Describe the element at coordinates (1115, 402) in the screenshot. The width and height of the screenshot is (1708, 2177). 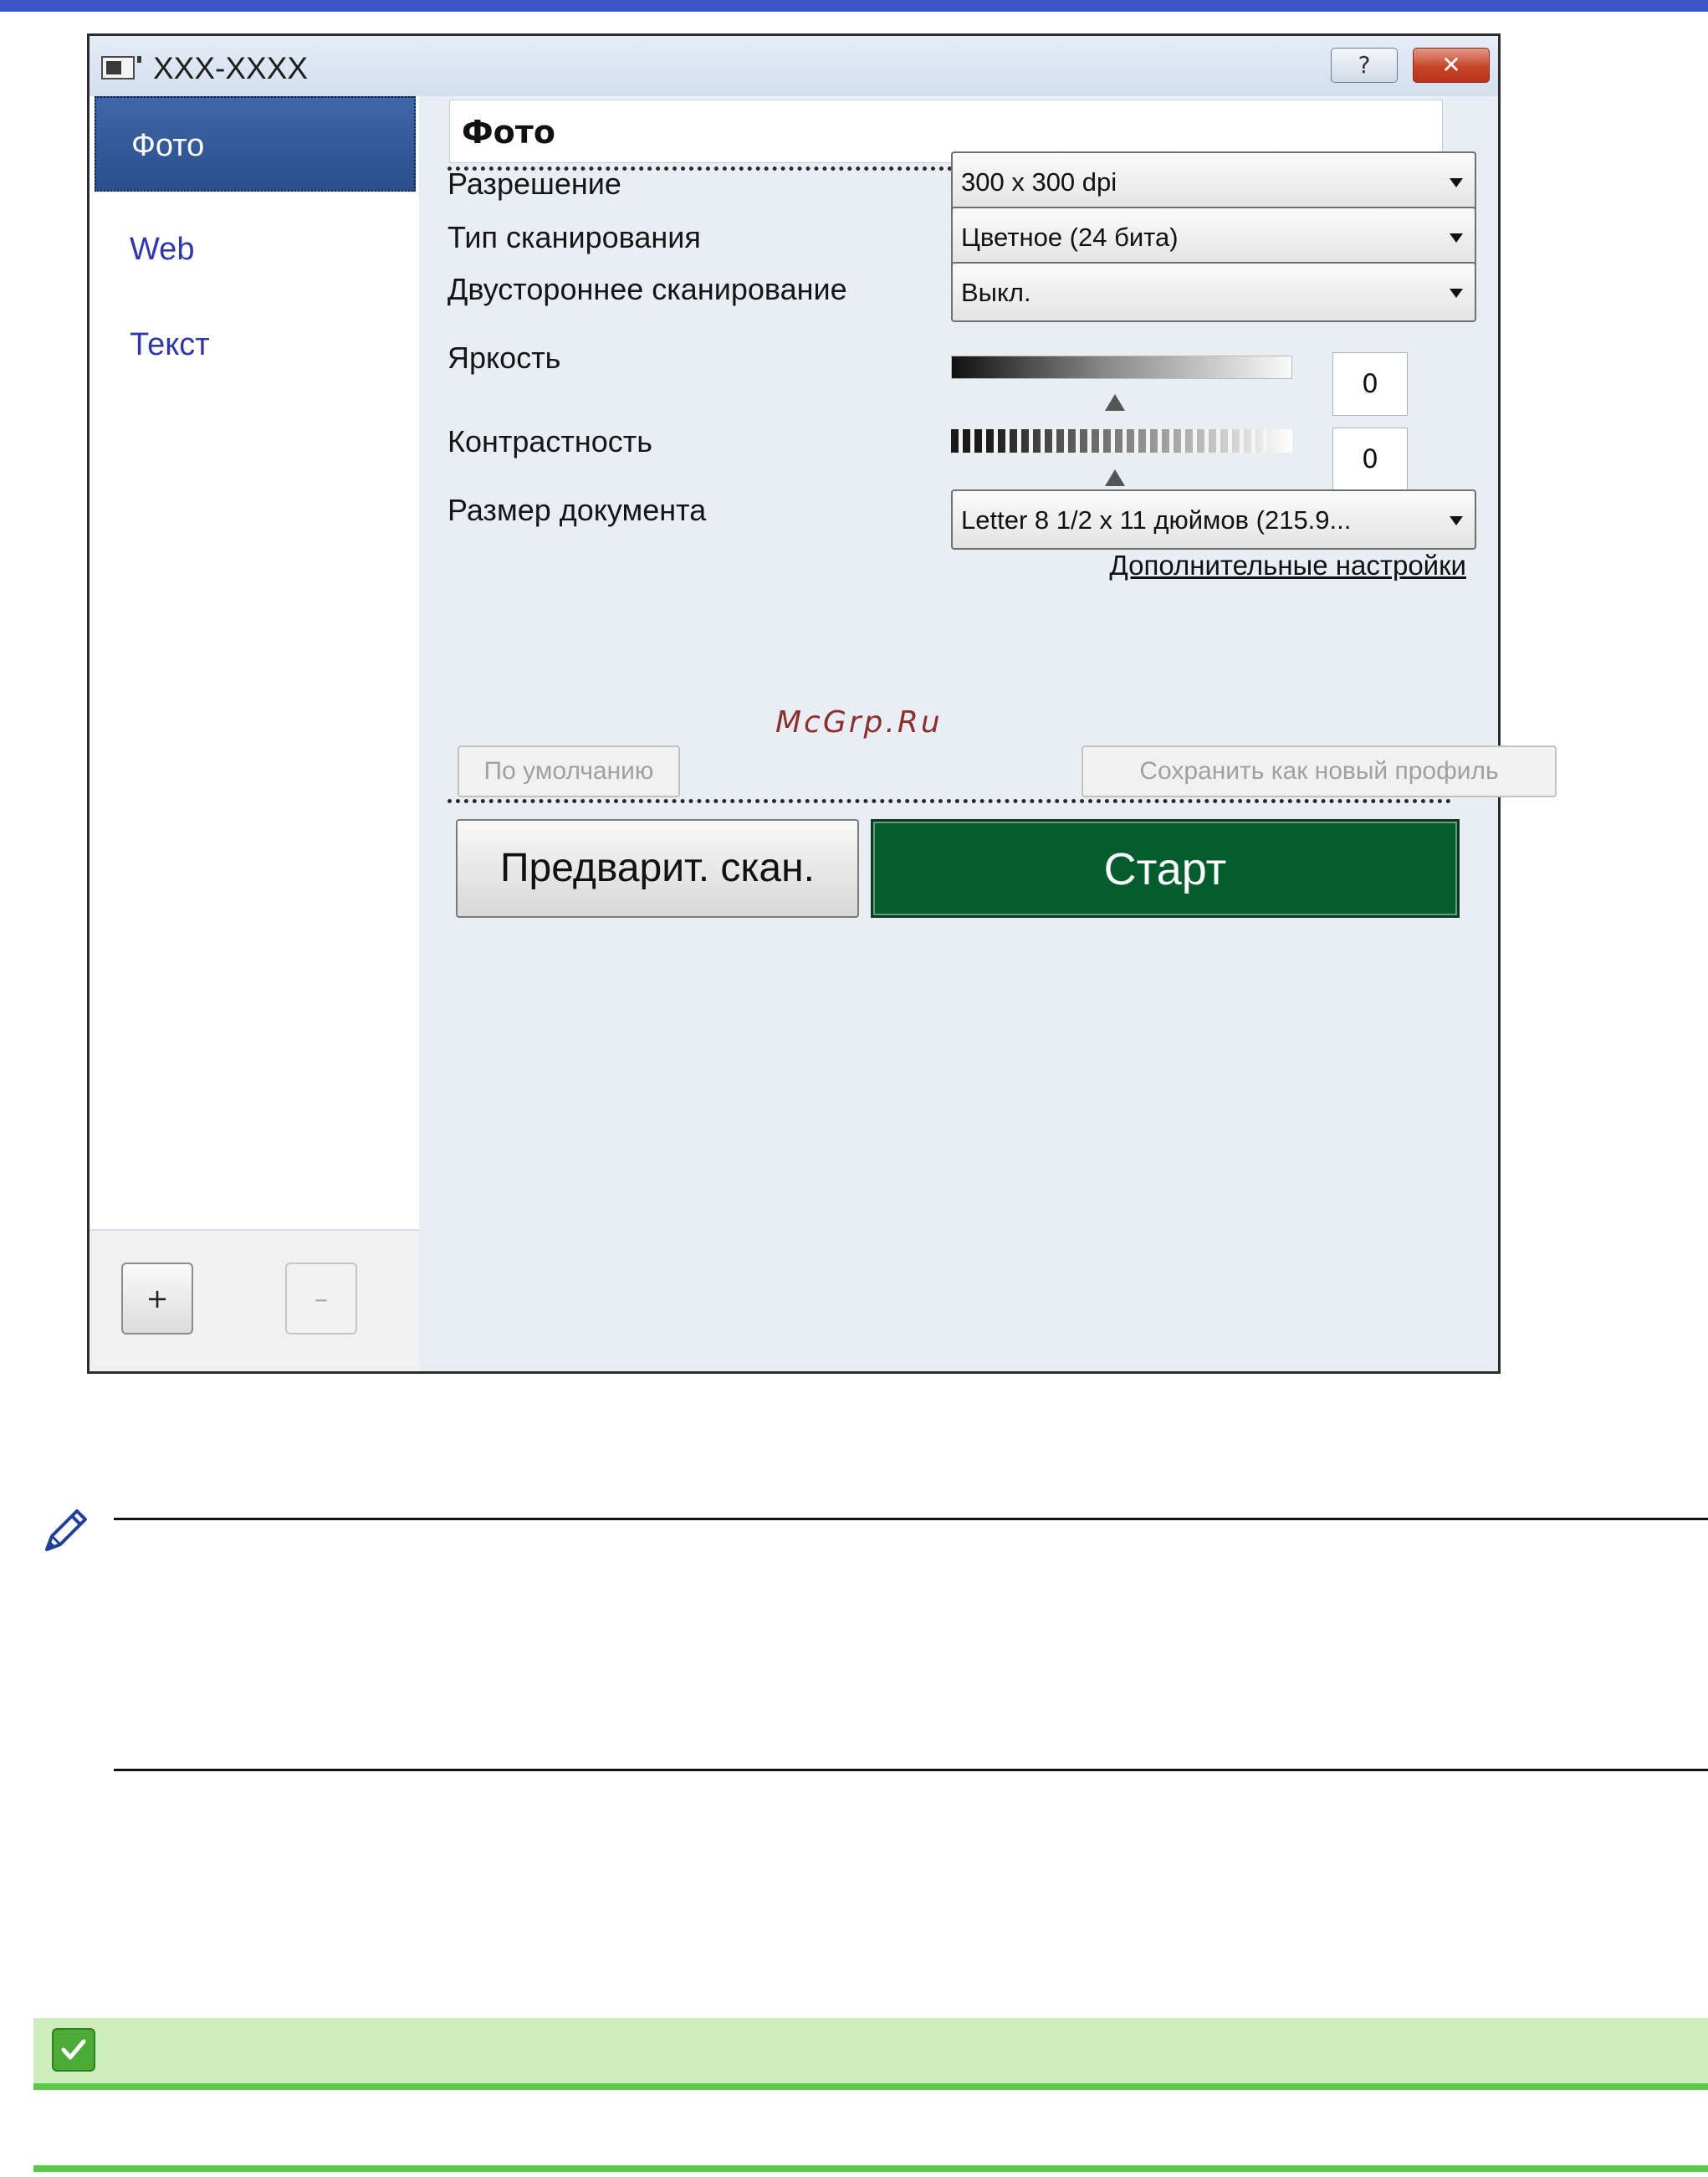
I see `brightness-slider-thumb` at that location.